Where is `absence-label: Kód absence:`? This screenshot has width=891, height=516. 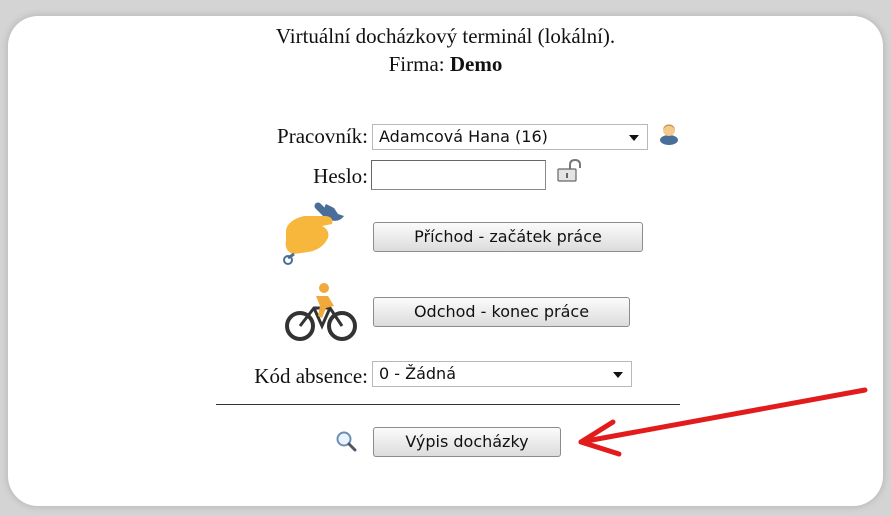
absence-label: Kód absence: is located at coordinates (311, 376).